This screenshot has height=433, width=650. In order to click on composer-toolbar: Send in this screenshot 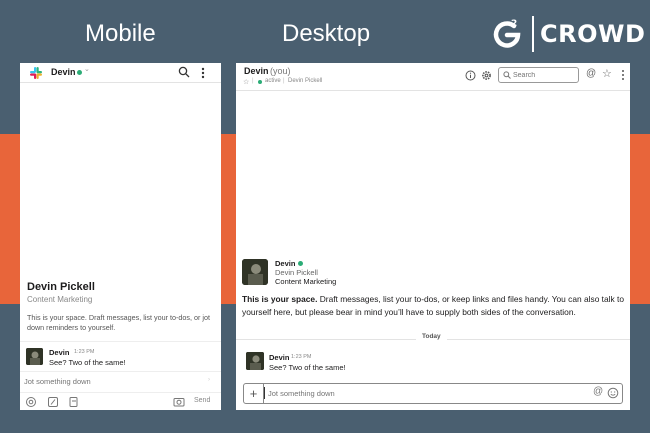, I will do `click(120, 401)`.